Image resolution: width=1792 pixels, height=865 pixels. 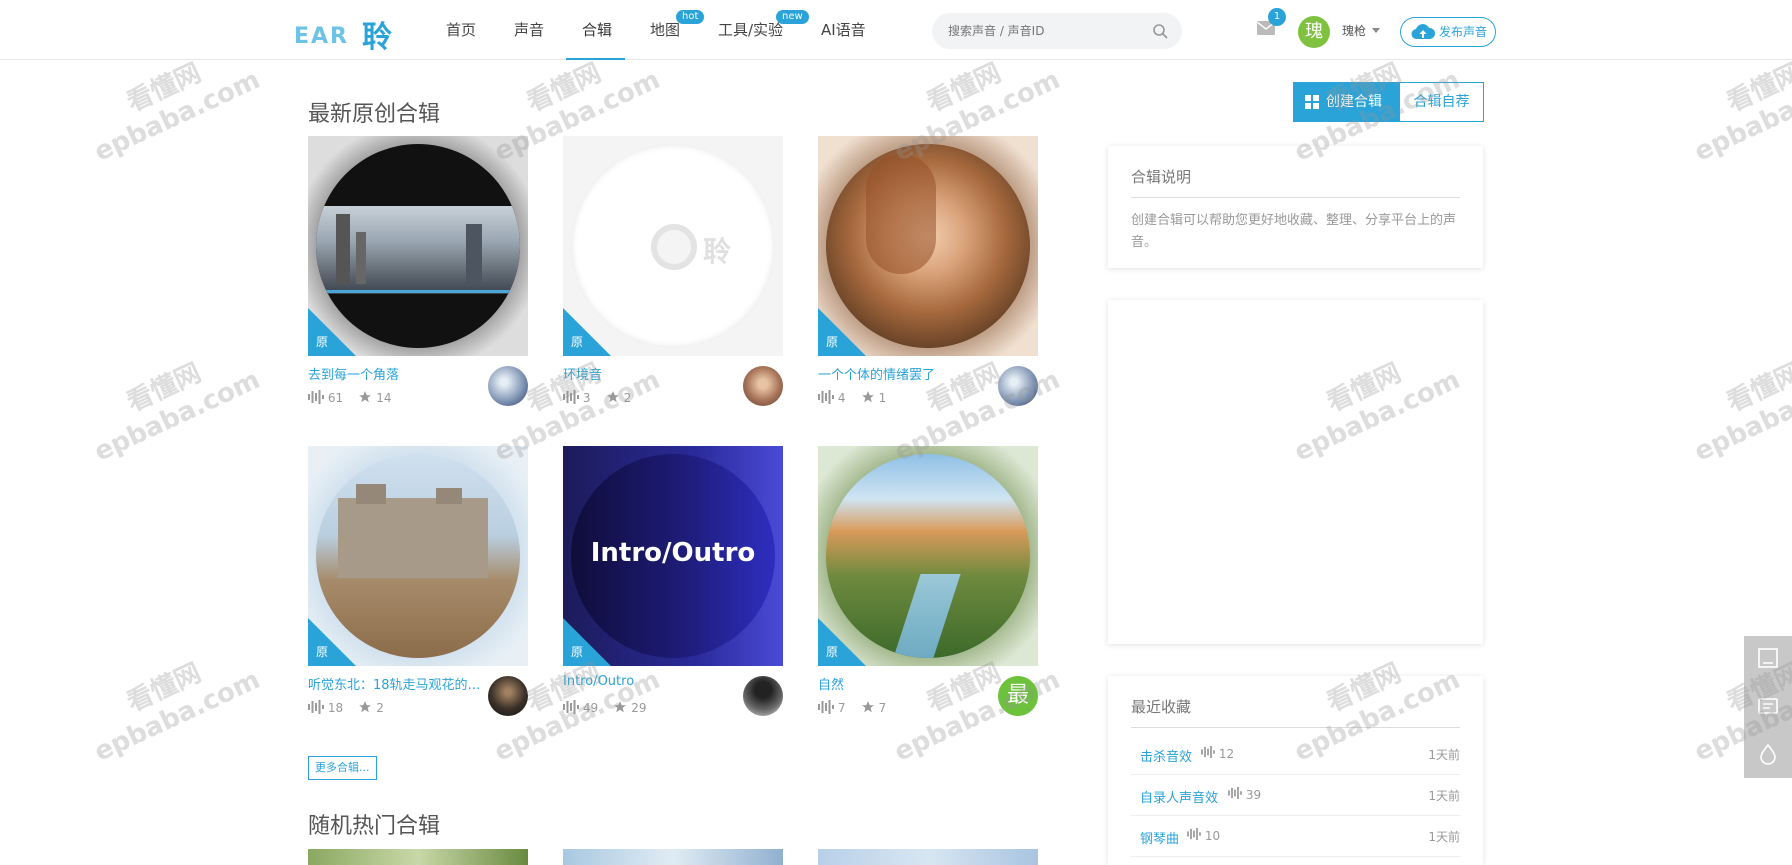 I want to click on play-count: 61, so click(x=335, y=398).